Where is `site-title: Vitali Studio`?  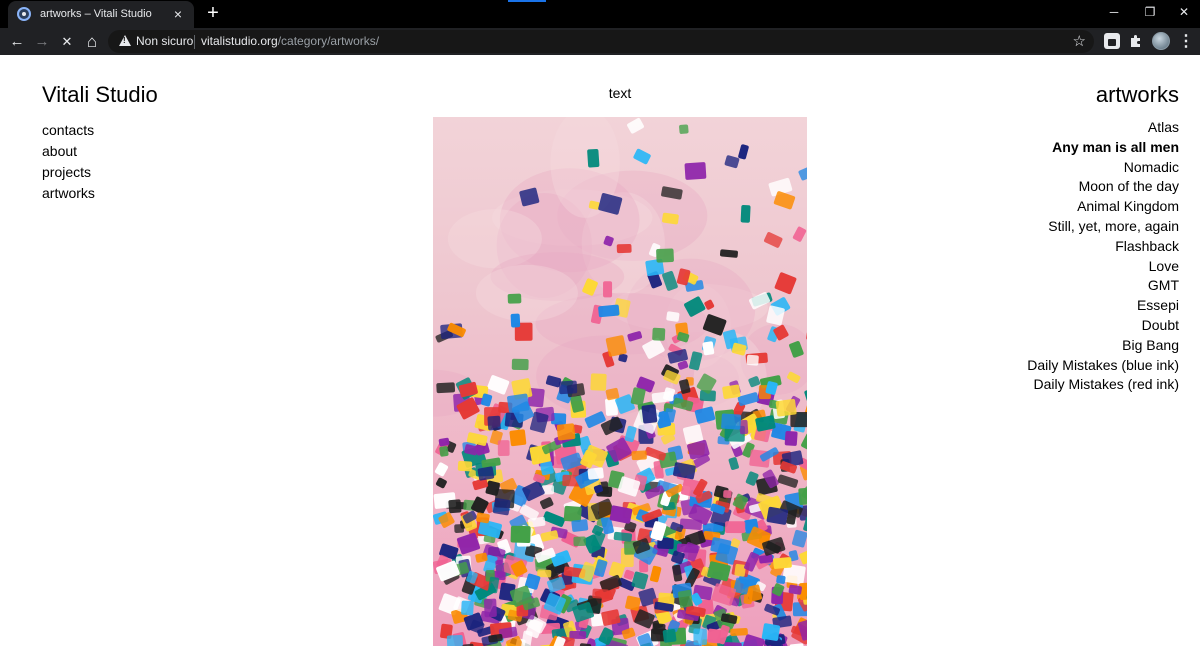 site-title: Vitali Studio is located at coordinates (100, 95).